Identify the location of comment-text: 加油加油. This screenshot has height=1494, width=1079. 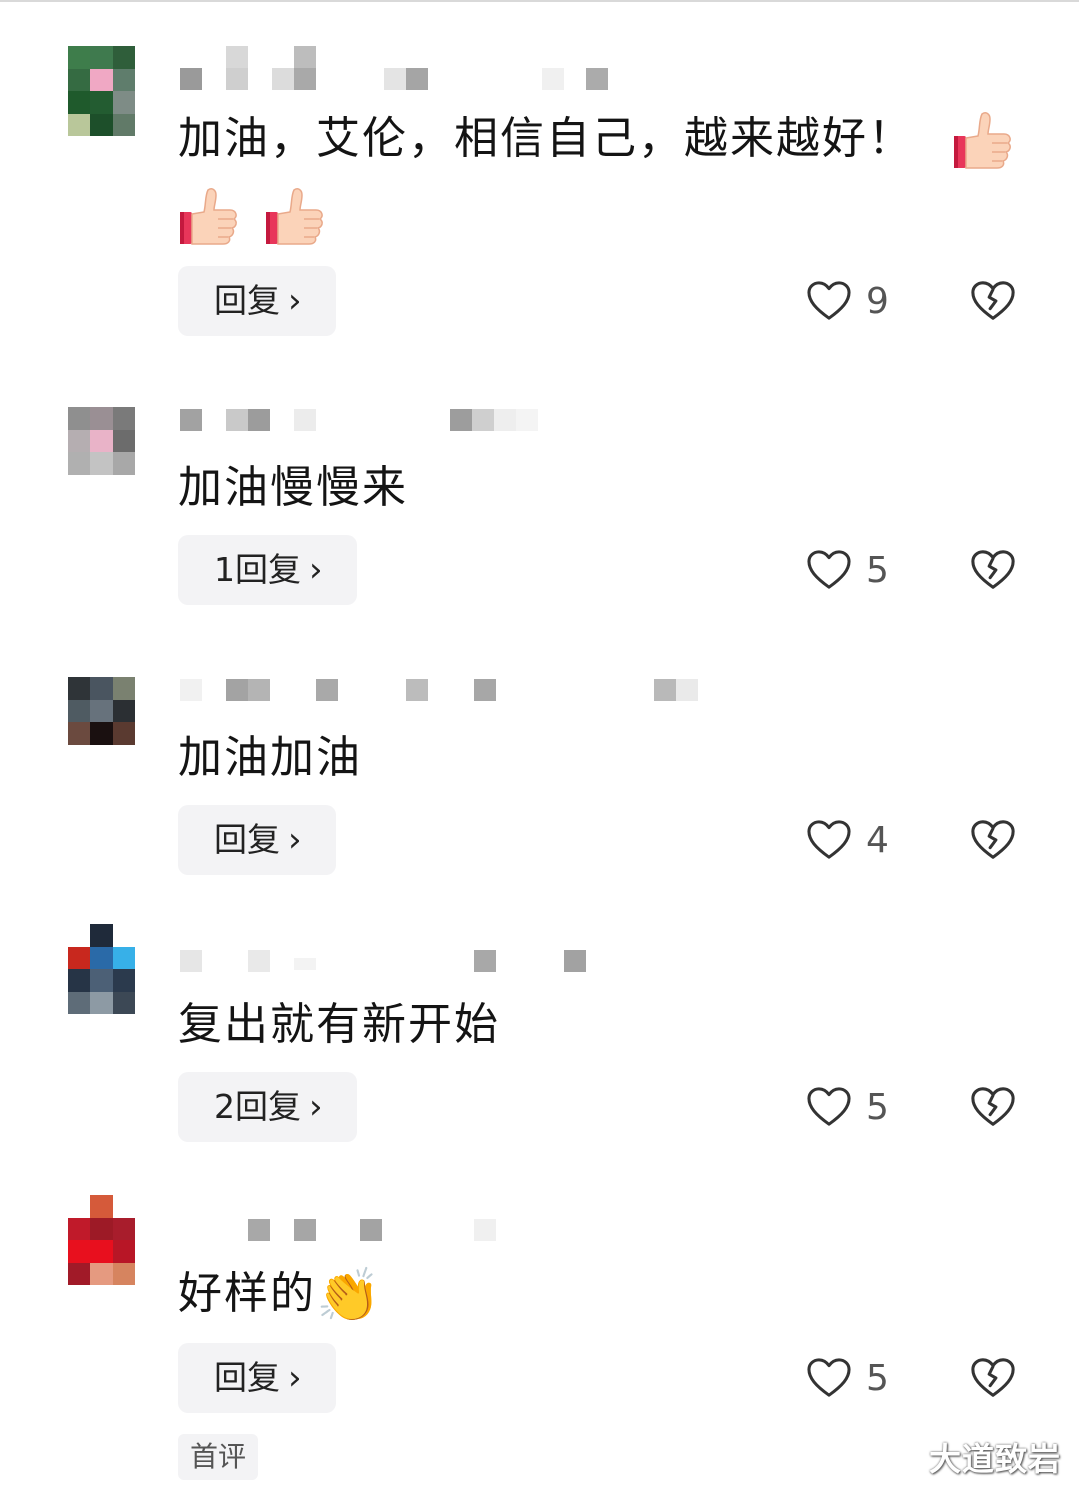
(270, 757).